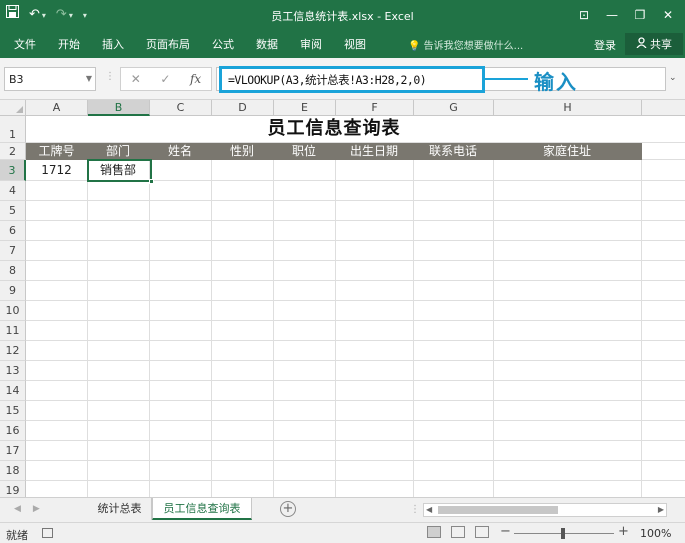 This screenshot has height=543, width=685. What do you see at coordinates (567, 151) in the screenshot?
I see `header-cell-address: 家庭住址` at bounding box center [567, 151].